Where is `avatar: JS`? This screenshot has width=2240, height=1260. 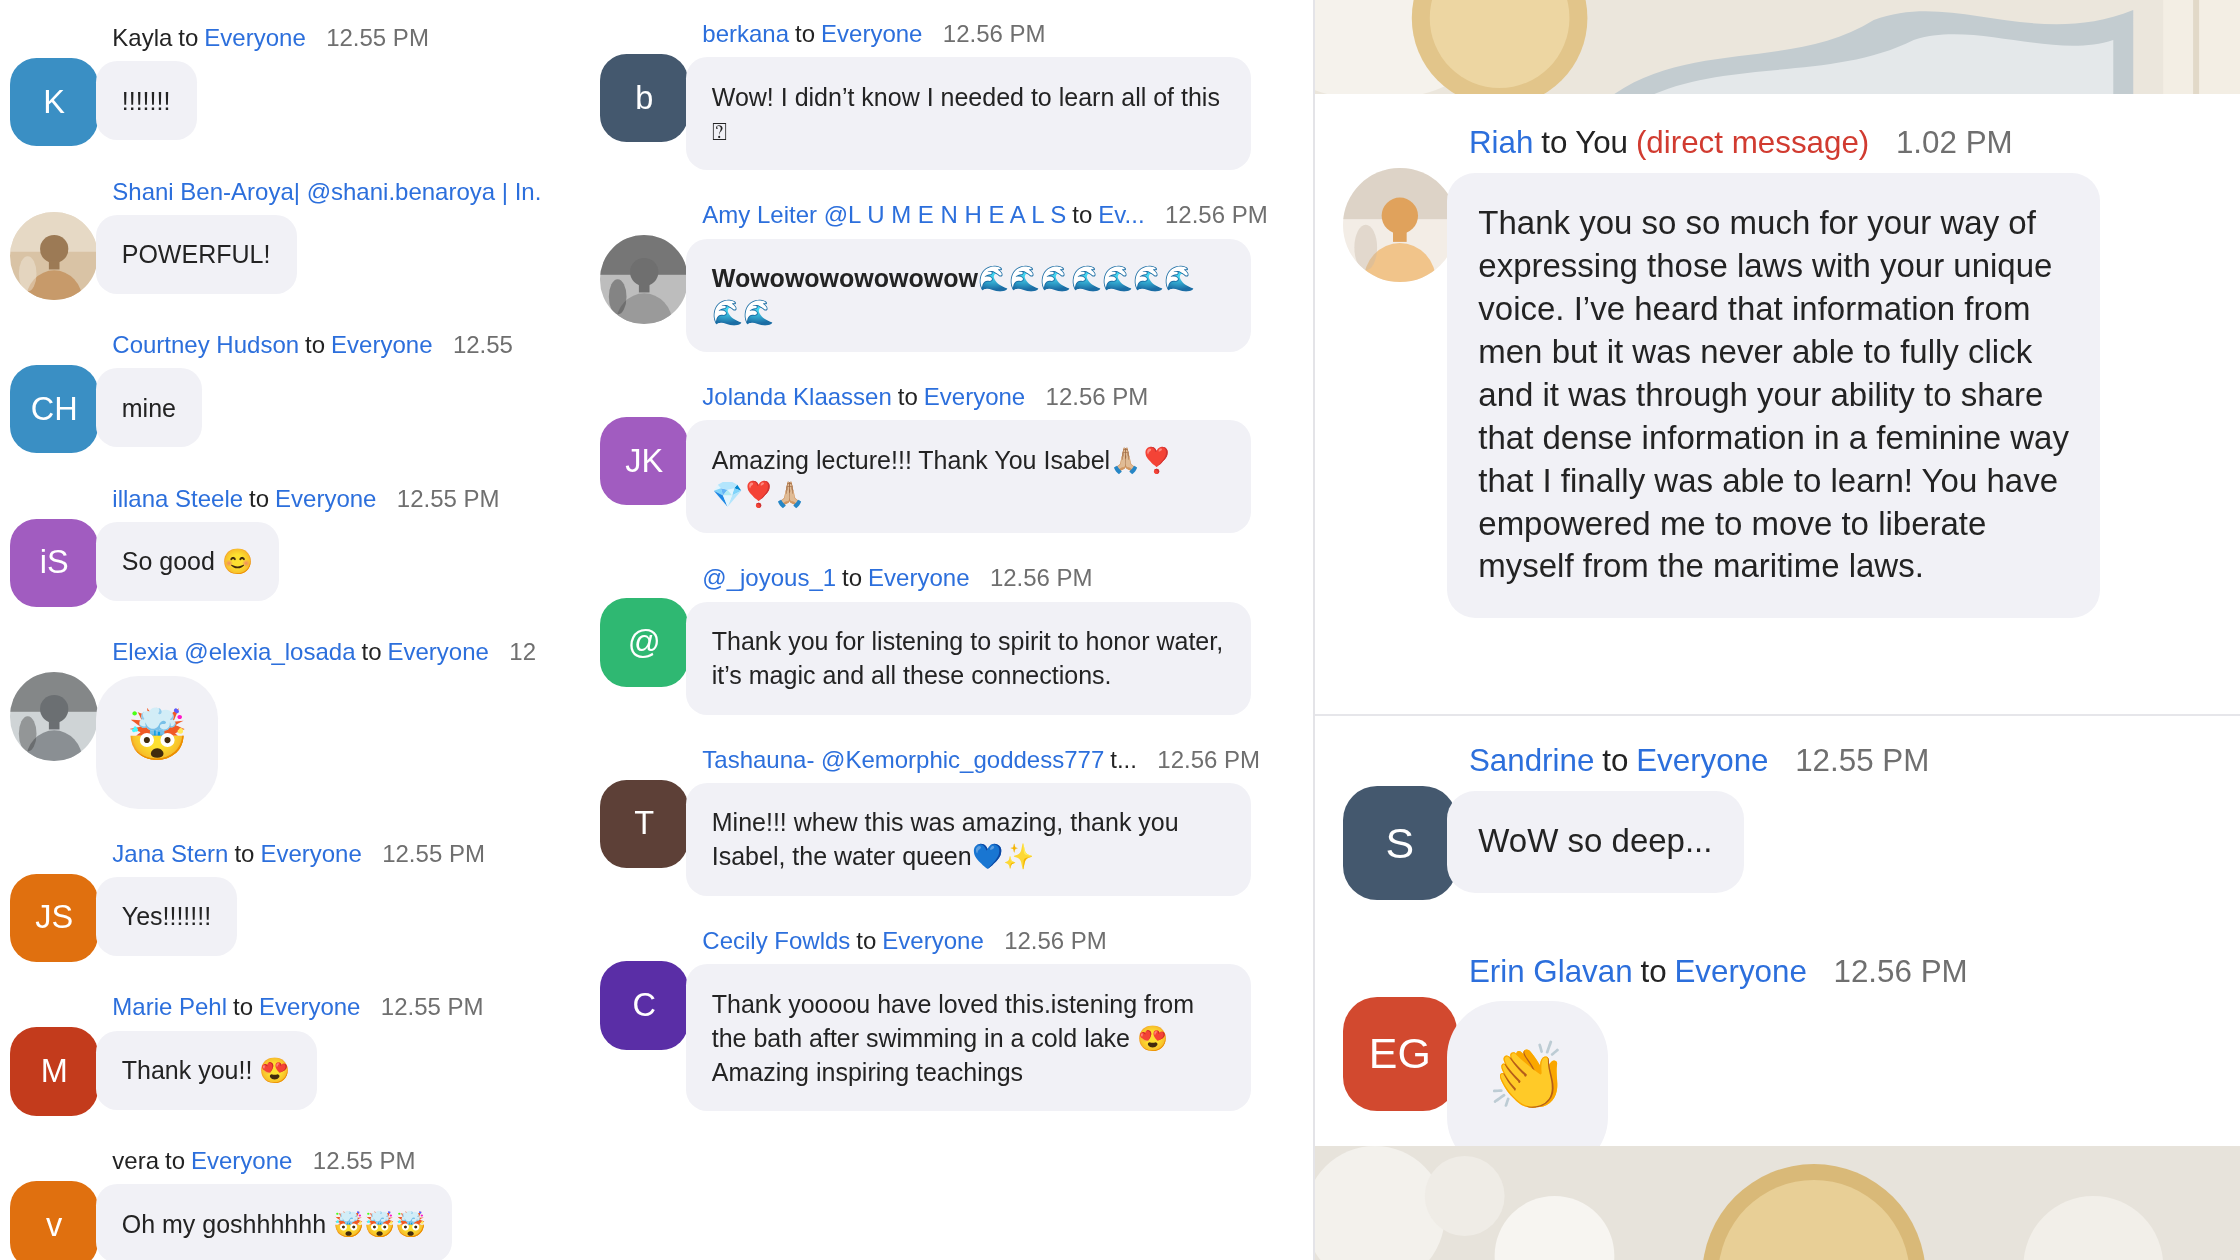
avatar: JS is located at coordinates (54, 918).